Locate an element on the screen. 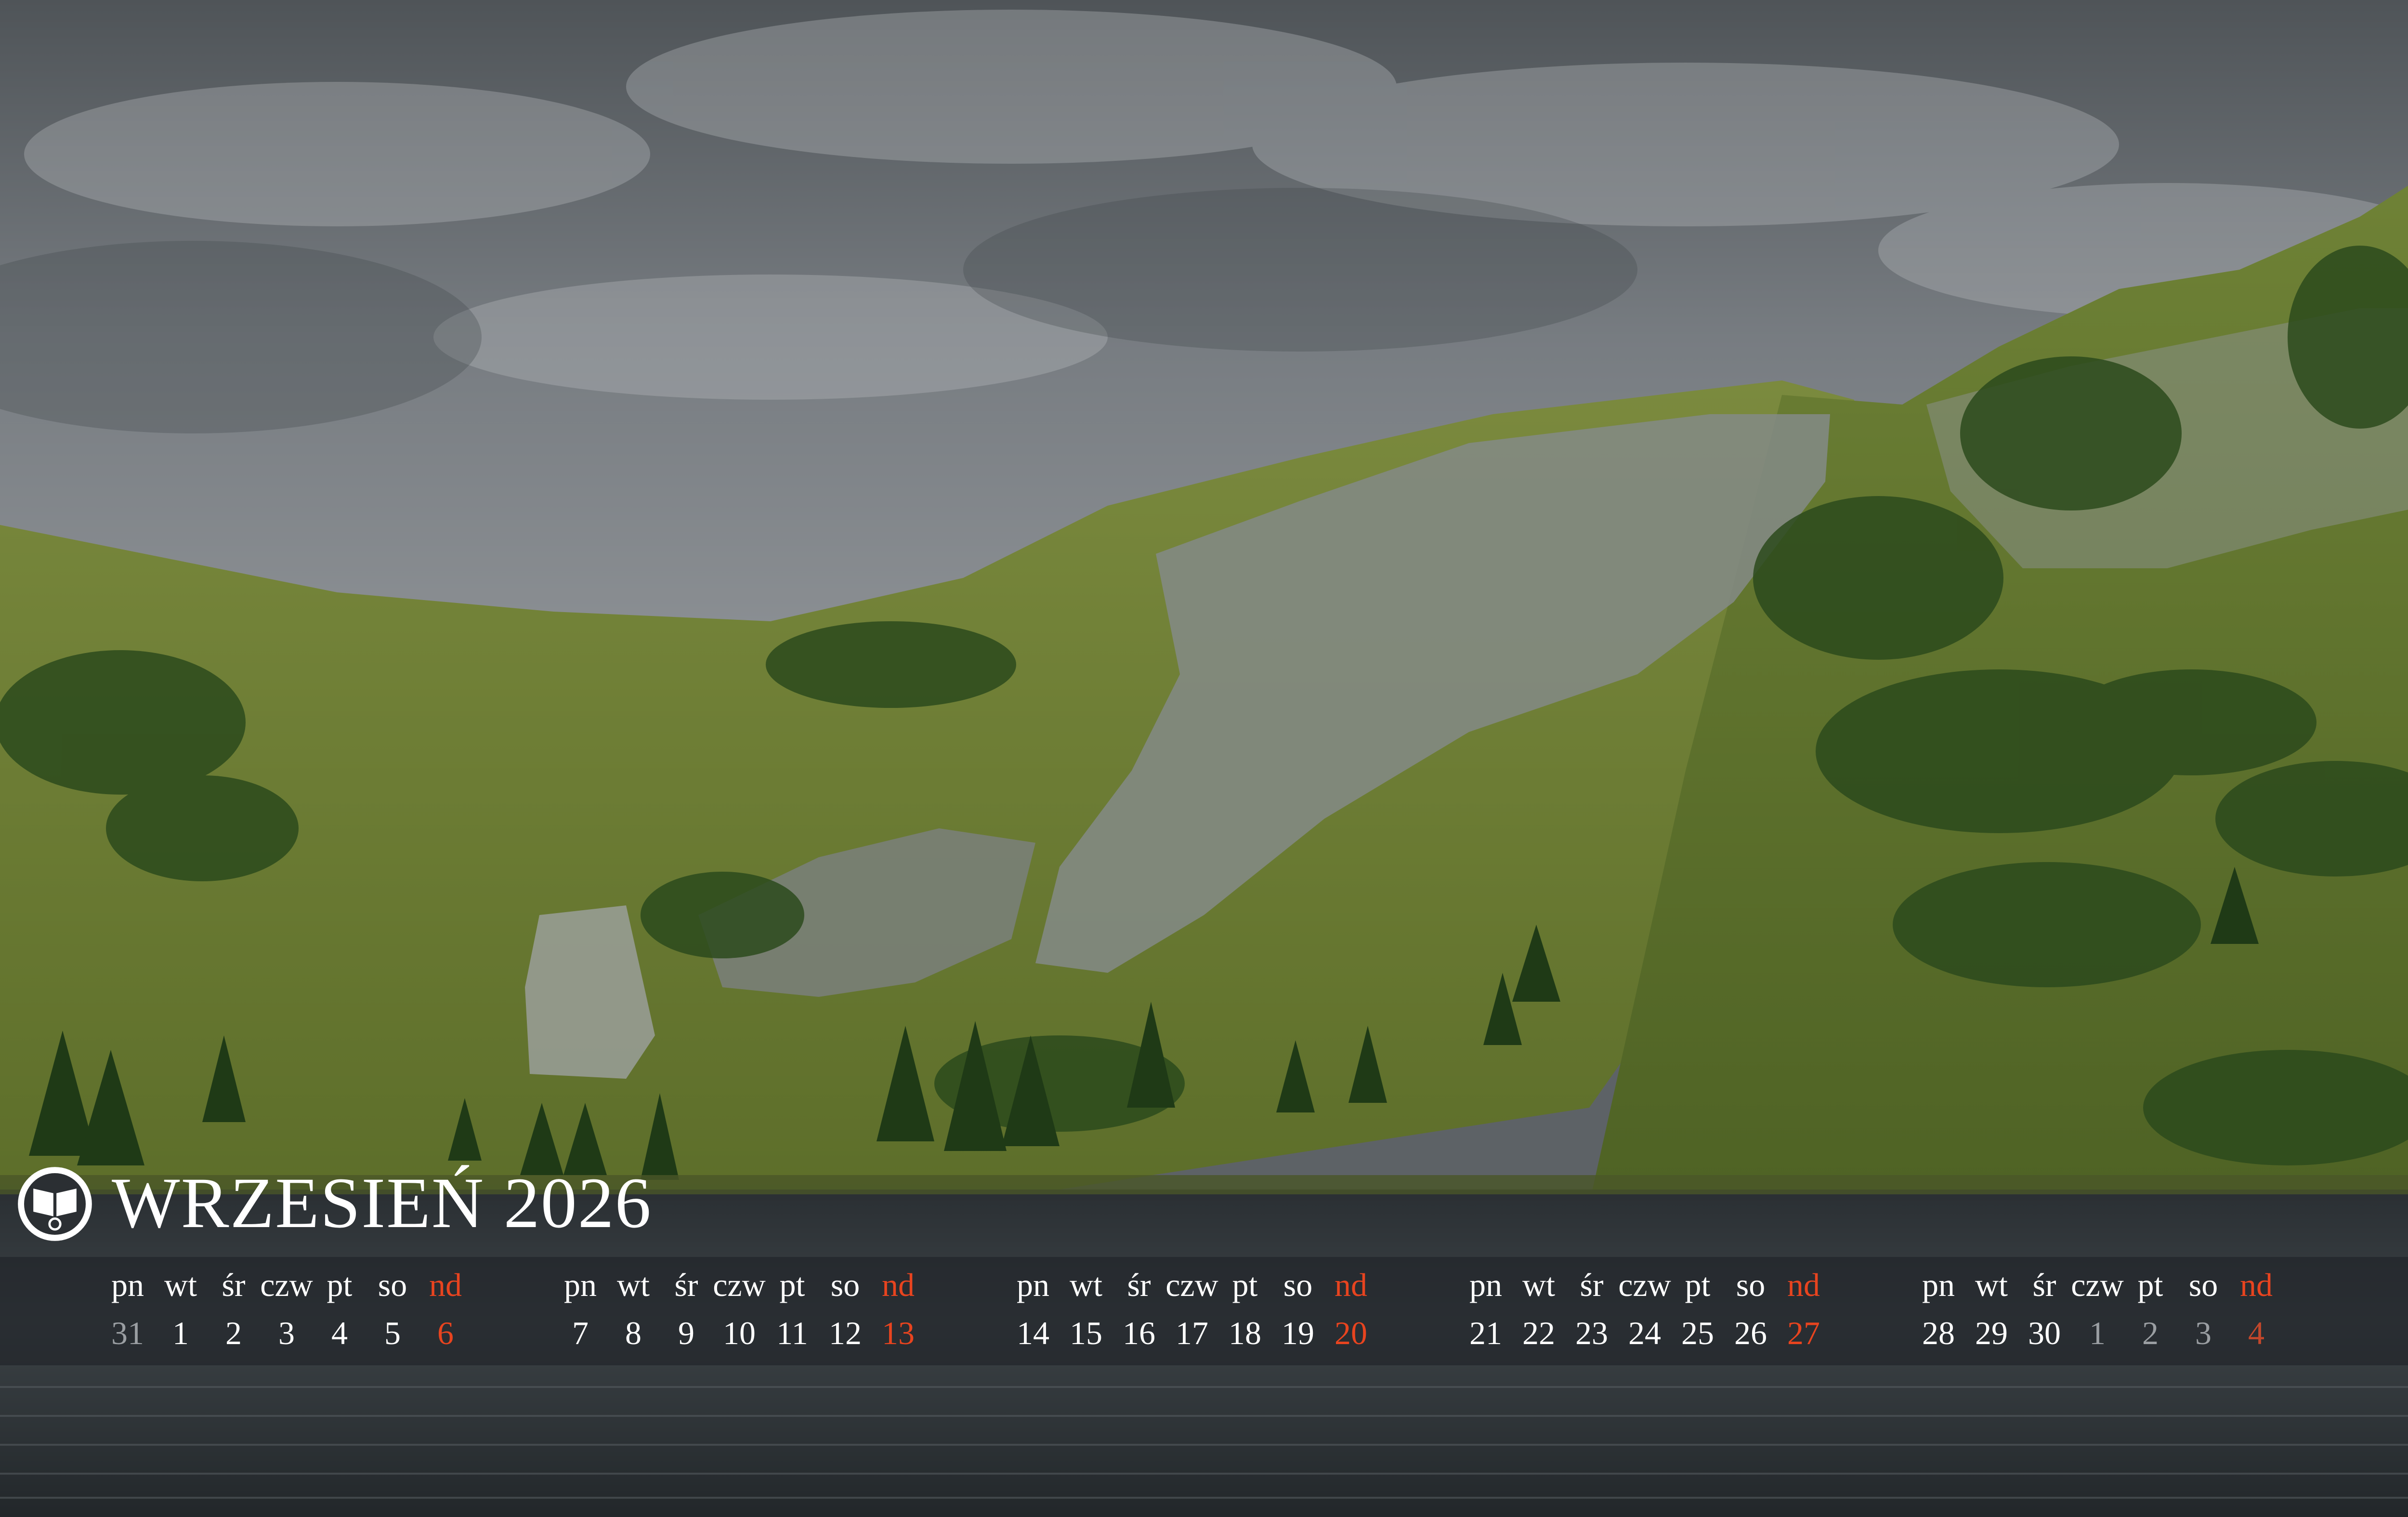 The height and width of the screenshot is (1517, 2408). day-cell: 31 is located at coordinates (127, 1333).